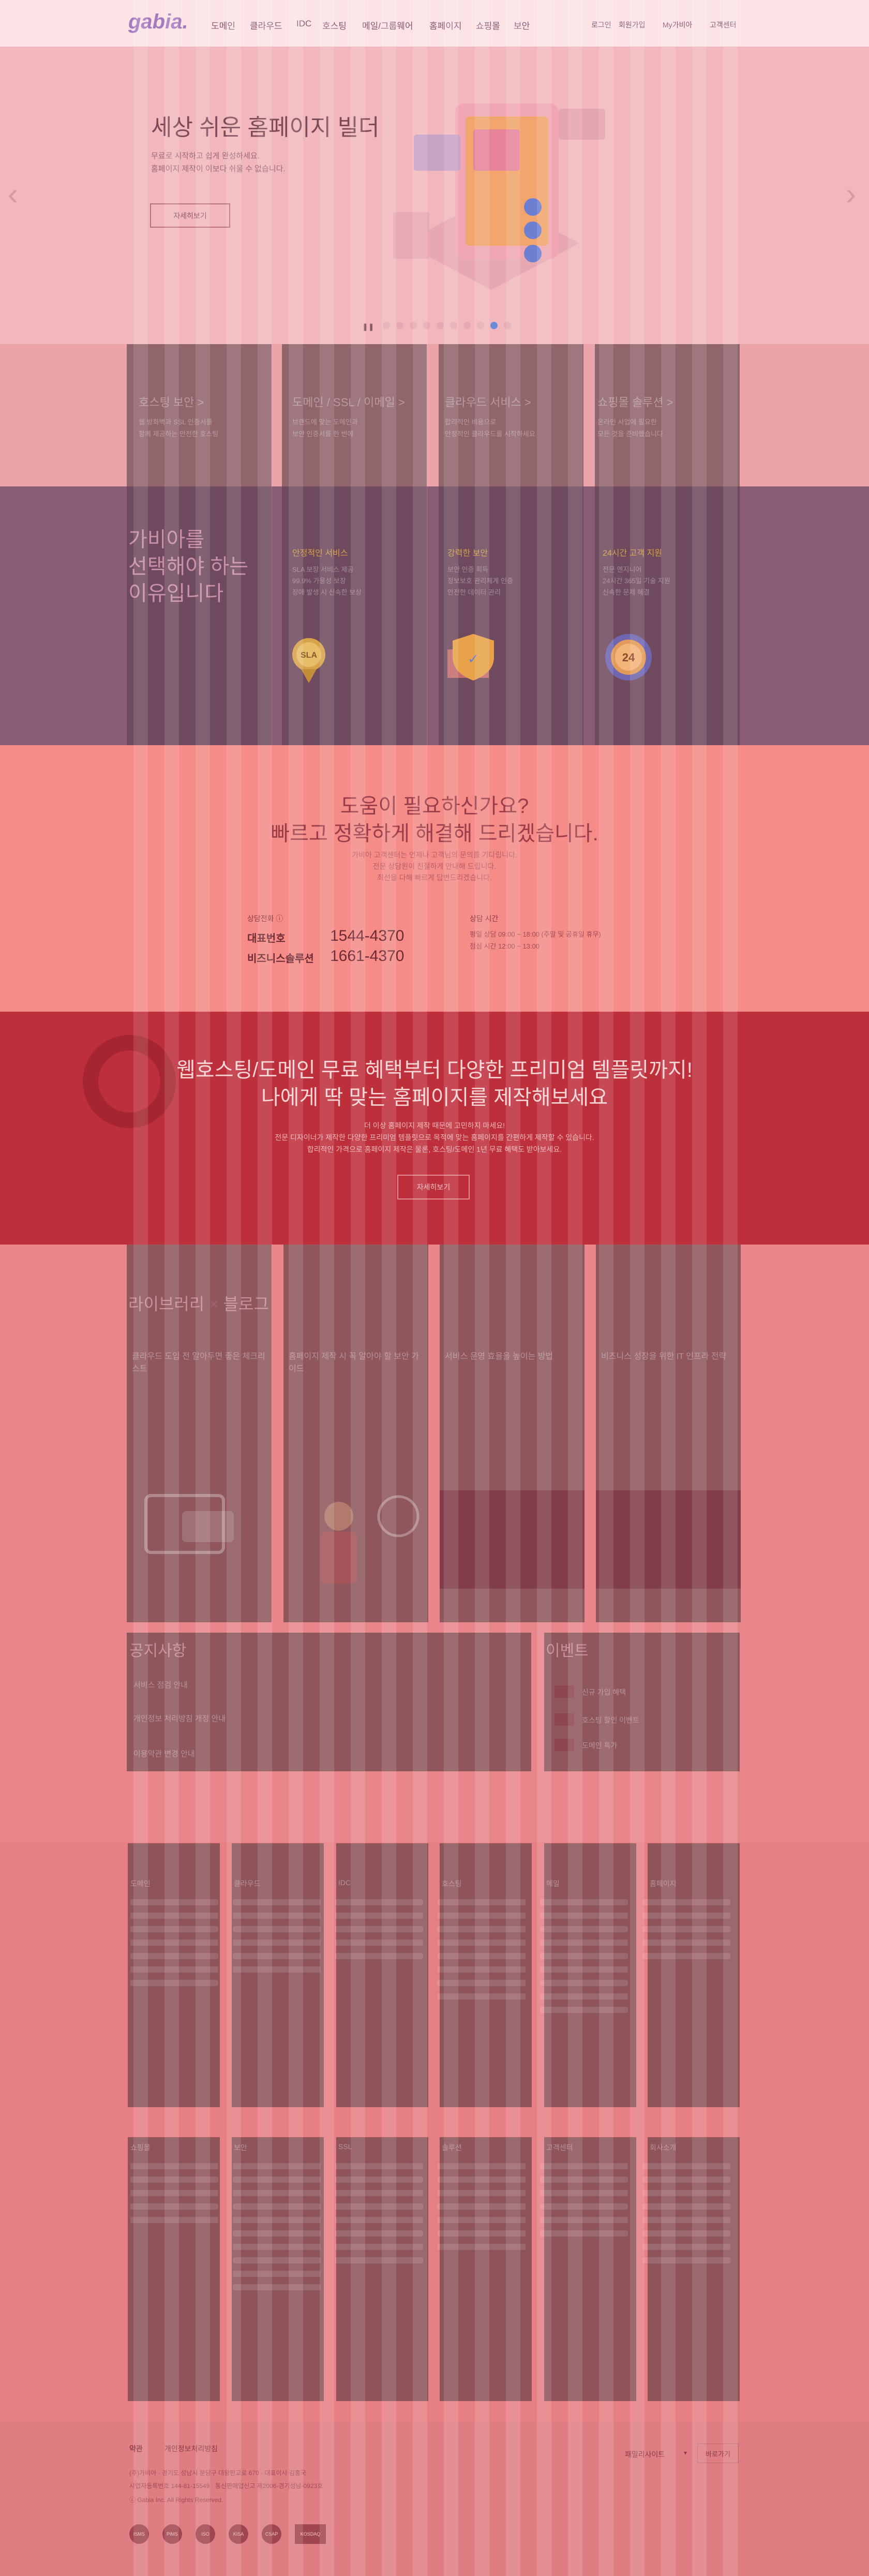 The width and height of the screenshot is (869, 2576). Describe the element at coordinates (167, 539) in the screenshot. I see `why-heading-1: 가비아를` at that location.